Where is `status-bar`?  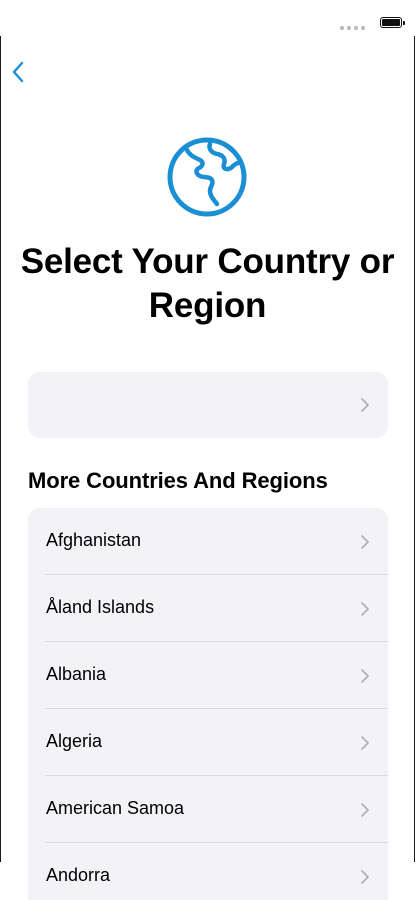 status-bar is located at coordinates (207, 18).